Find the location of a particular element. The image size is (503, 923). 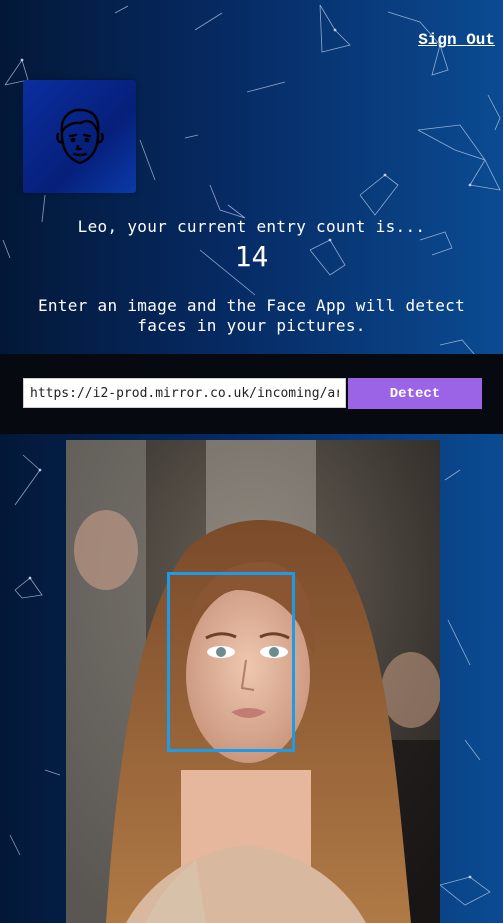

app-logo is located at coordinates (79, 136).